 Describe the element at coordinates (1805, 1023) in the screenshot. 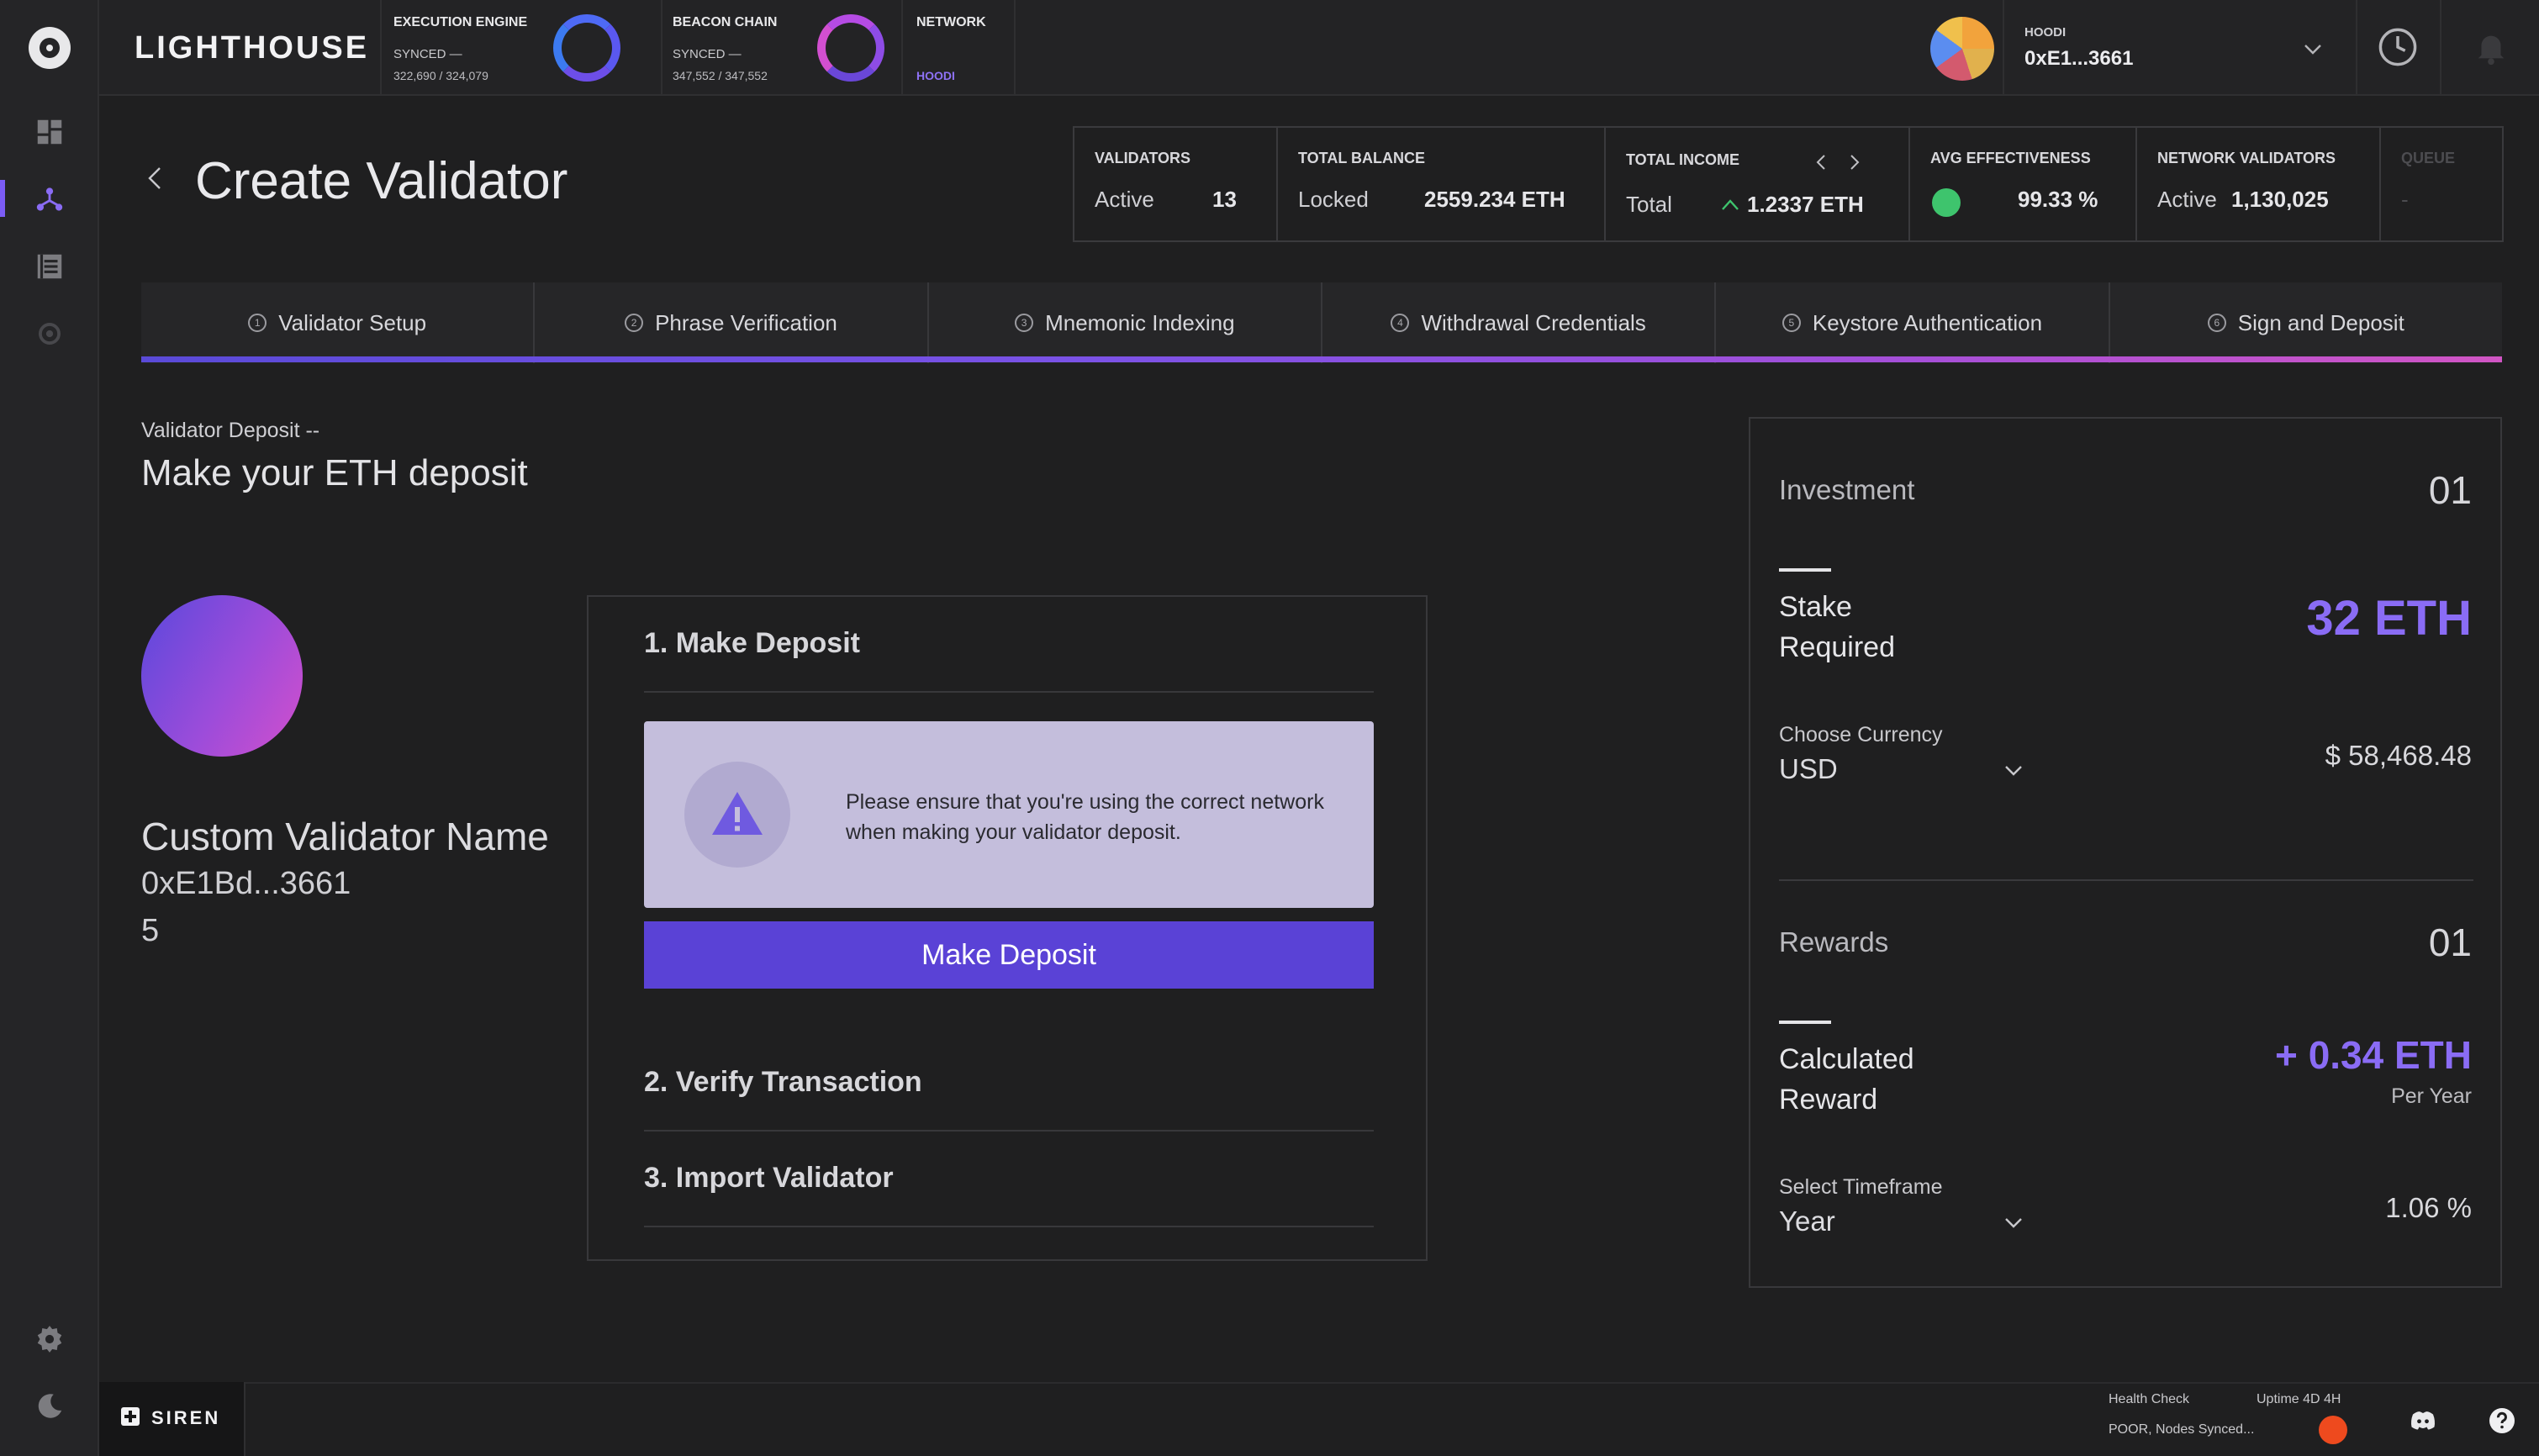

I see `section-dash` at that location.